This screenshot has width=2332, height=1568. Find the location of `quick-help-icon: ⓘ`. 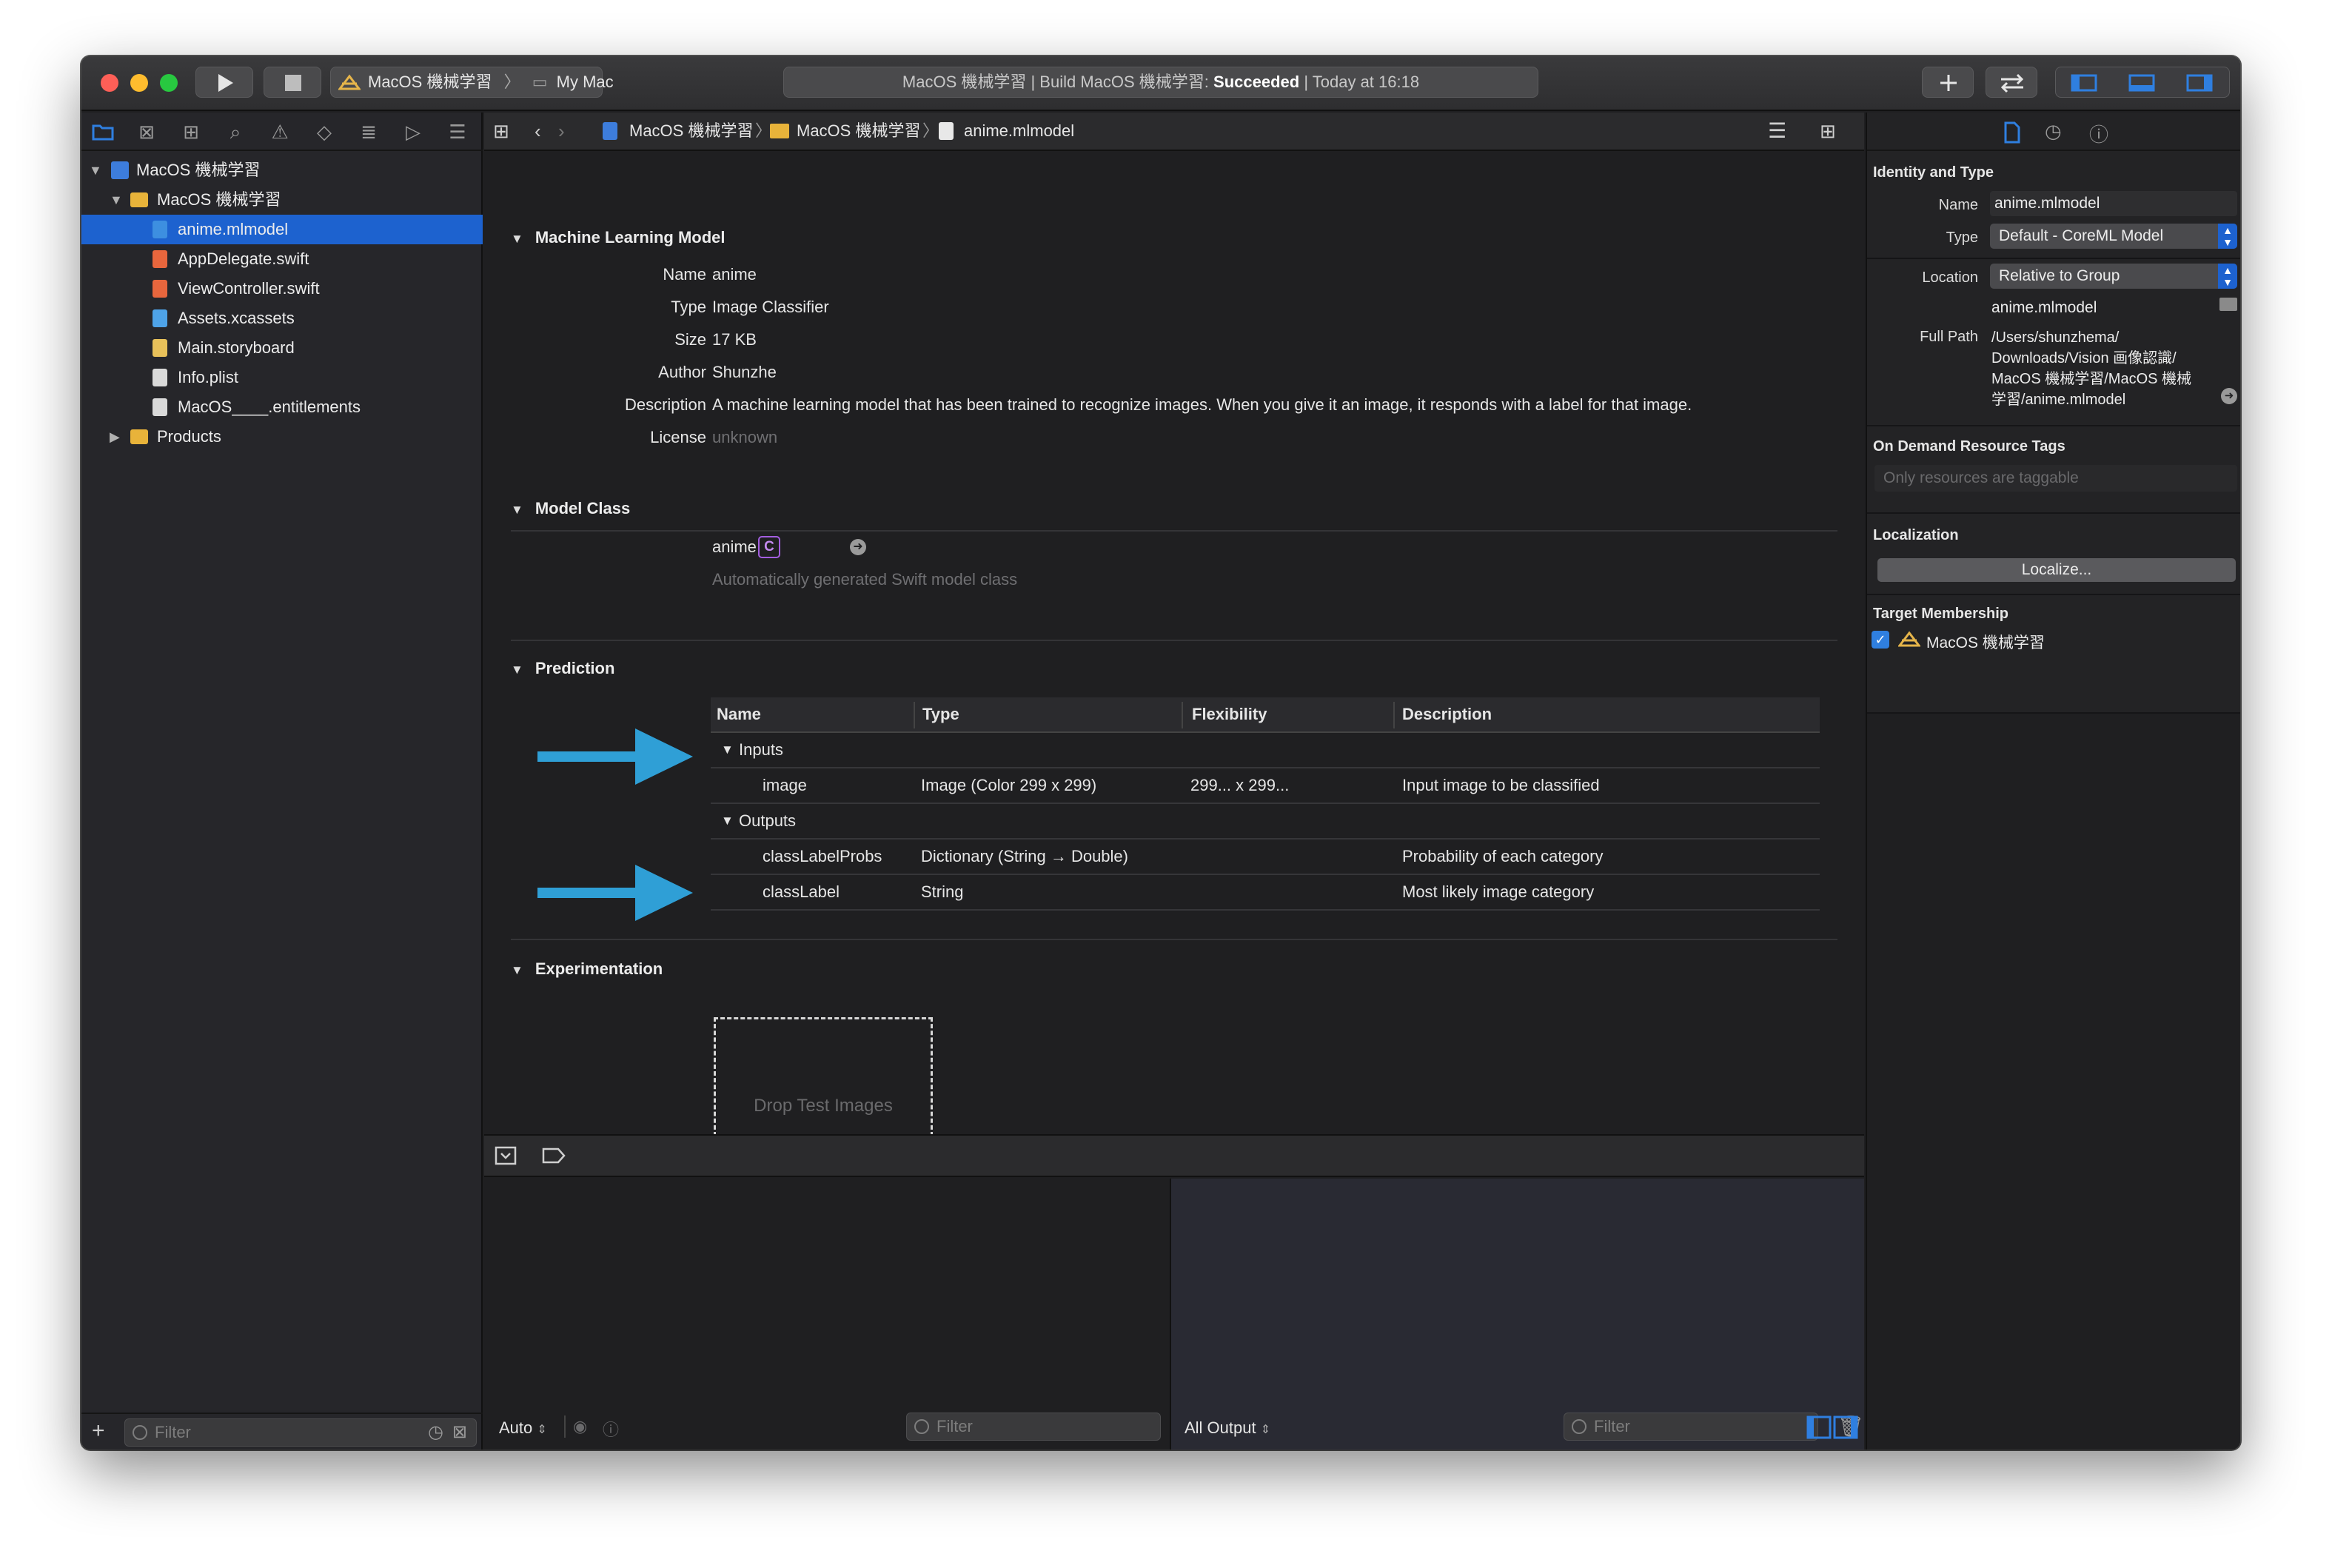

quick-help-icon: ⓘ is located at coordinates (2098, 133).